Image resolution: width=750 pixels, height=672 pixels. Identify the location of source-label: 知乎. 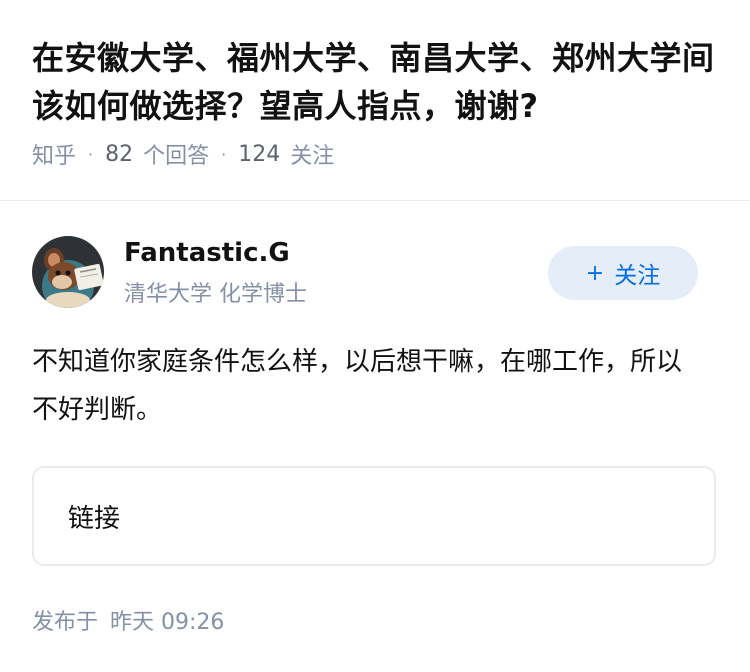
(54, 154).